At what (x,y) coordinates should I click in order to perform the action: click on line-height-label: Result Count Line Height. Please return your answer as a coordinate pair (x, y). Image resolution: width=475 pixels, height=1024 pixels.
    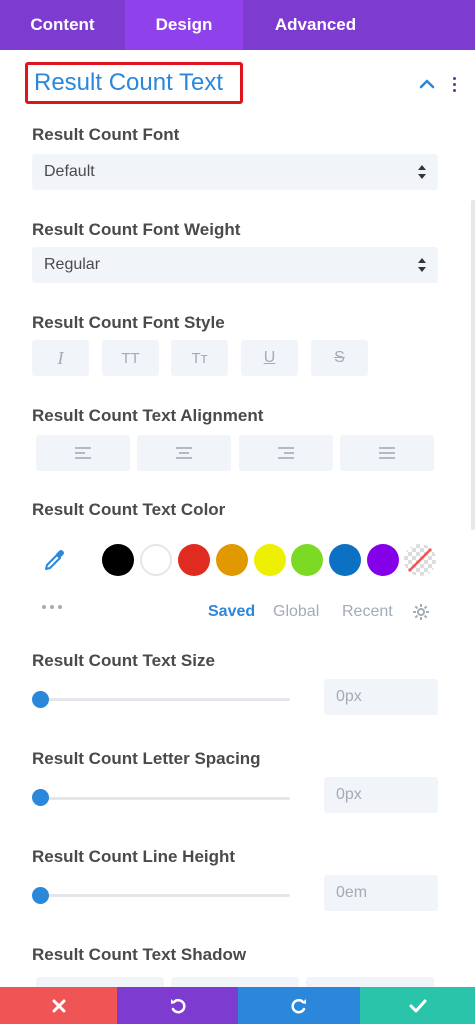
    Looking at the image, I should click on (134, 856).